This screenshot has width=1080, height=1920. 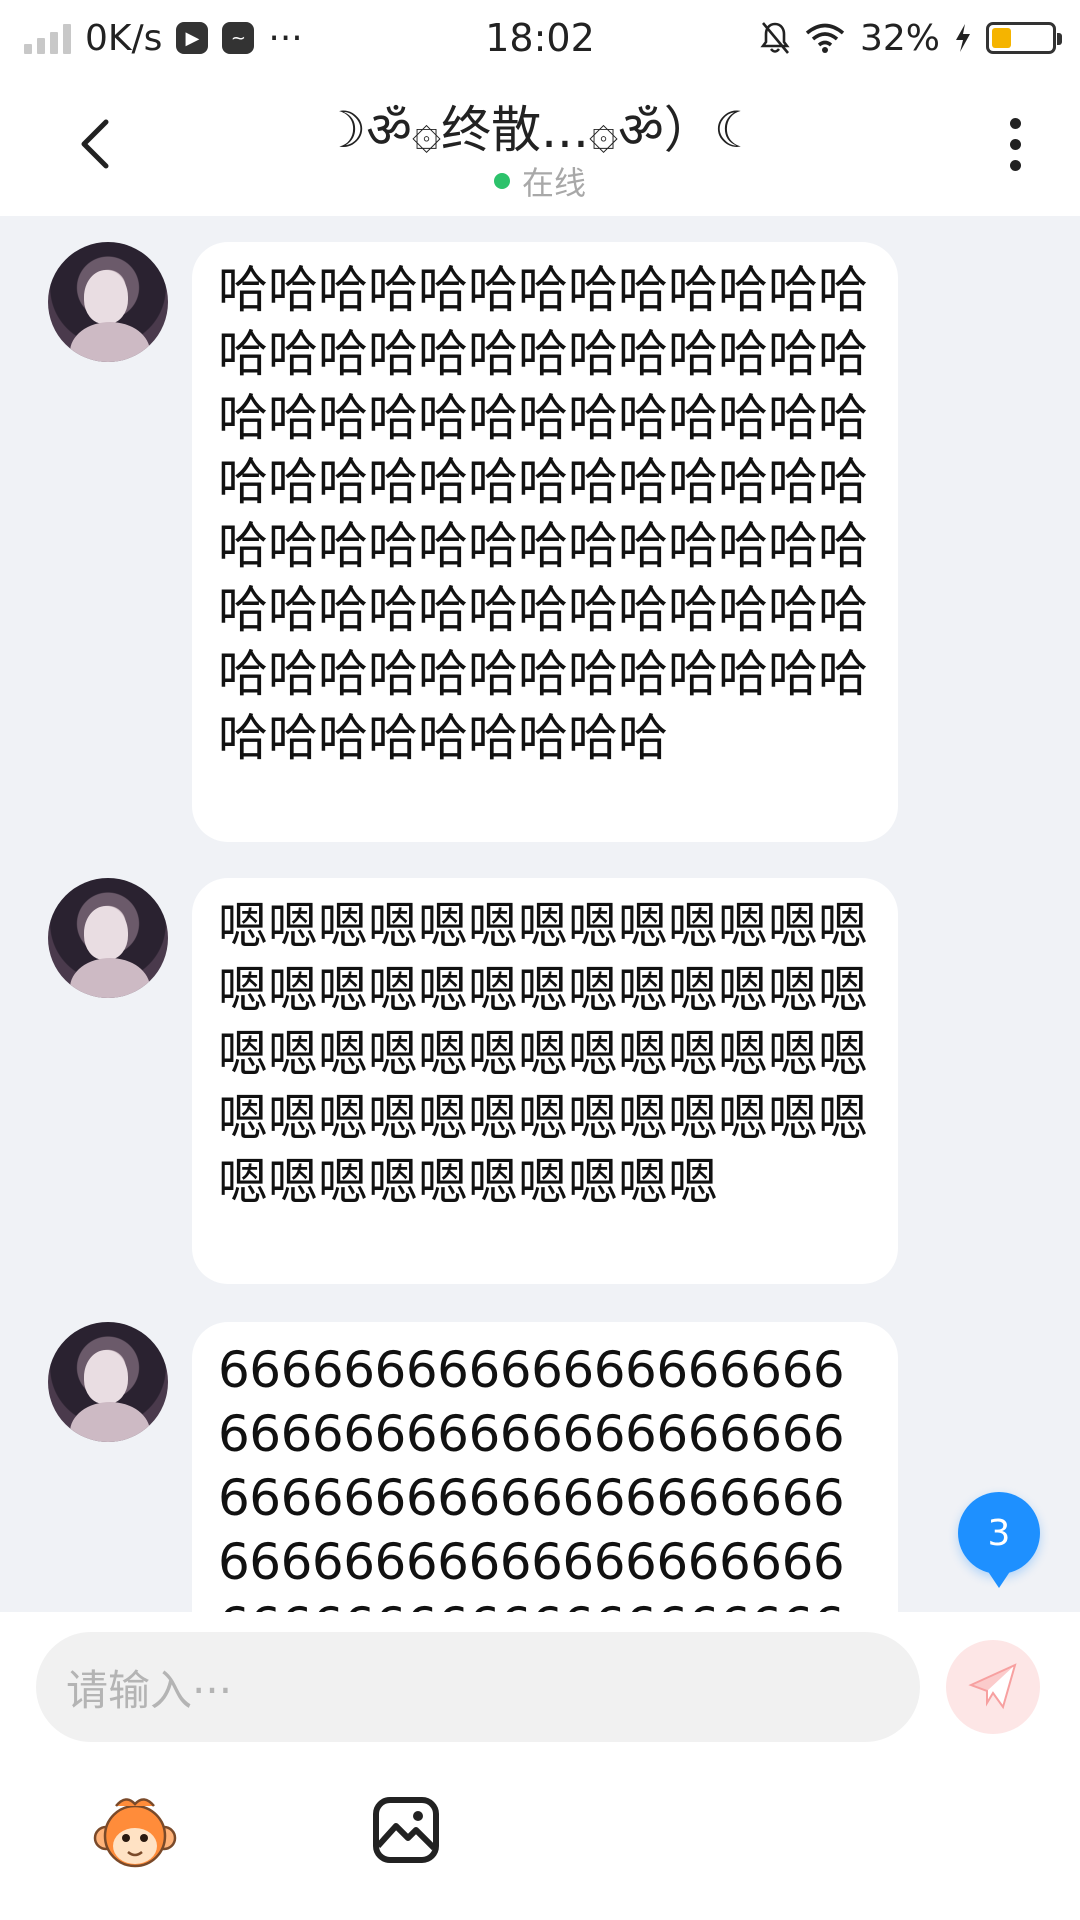 I want to click on monkey-emoji-icon, so click(x=135, y=1833).